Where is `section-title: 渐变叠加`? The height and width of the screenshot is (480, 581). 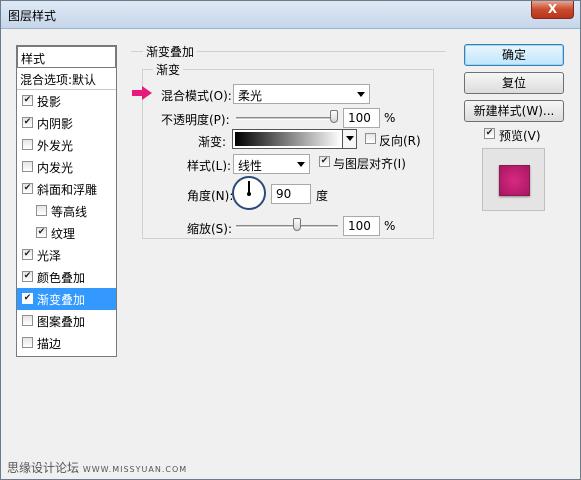 section-title: 渐变叠加 is located at coordinates (170, 51).